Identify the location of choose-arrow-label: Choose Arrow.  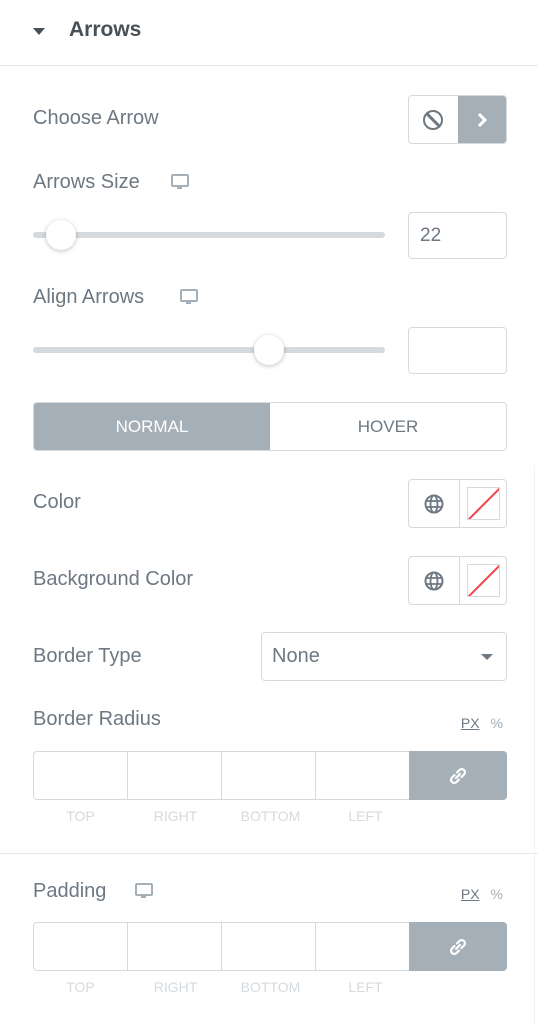
(96, 118).